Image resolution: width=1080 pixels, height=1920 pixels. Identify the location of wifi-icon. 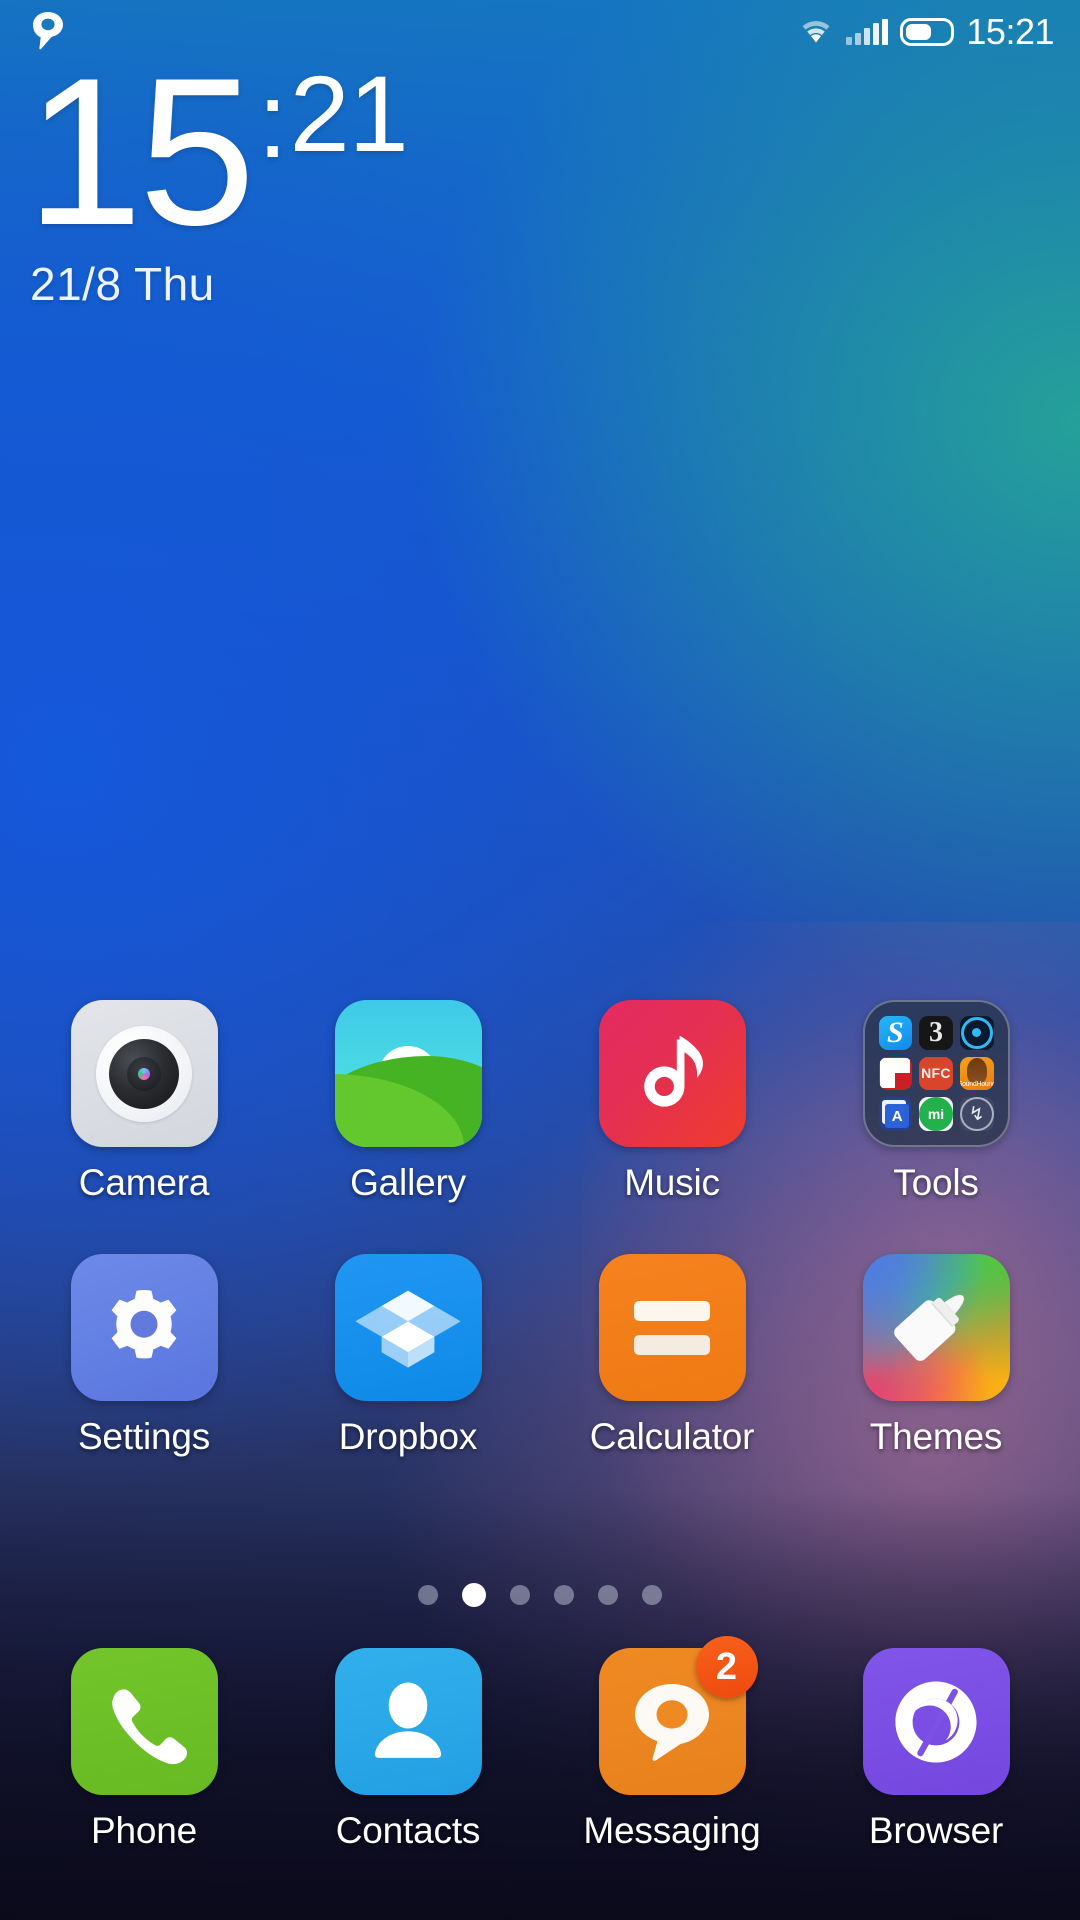
(816, 32).